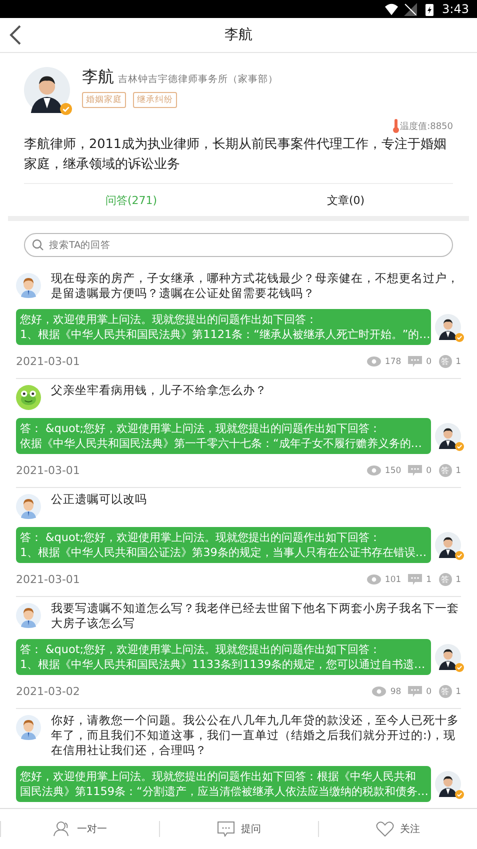 This screenshot has height=849, width=477. What do you see at coordinates (393, 361) in the screenshot?
I see `view-count: 178` at bounding box center [393, 361].